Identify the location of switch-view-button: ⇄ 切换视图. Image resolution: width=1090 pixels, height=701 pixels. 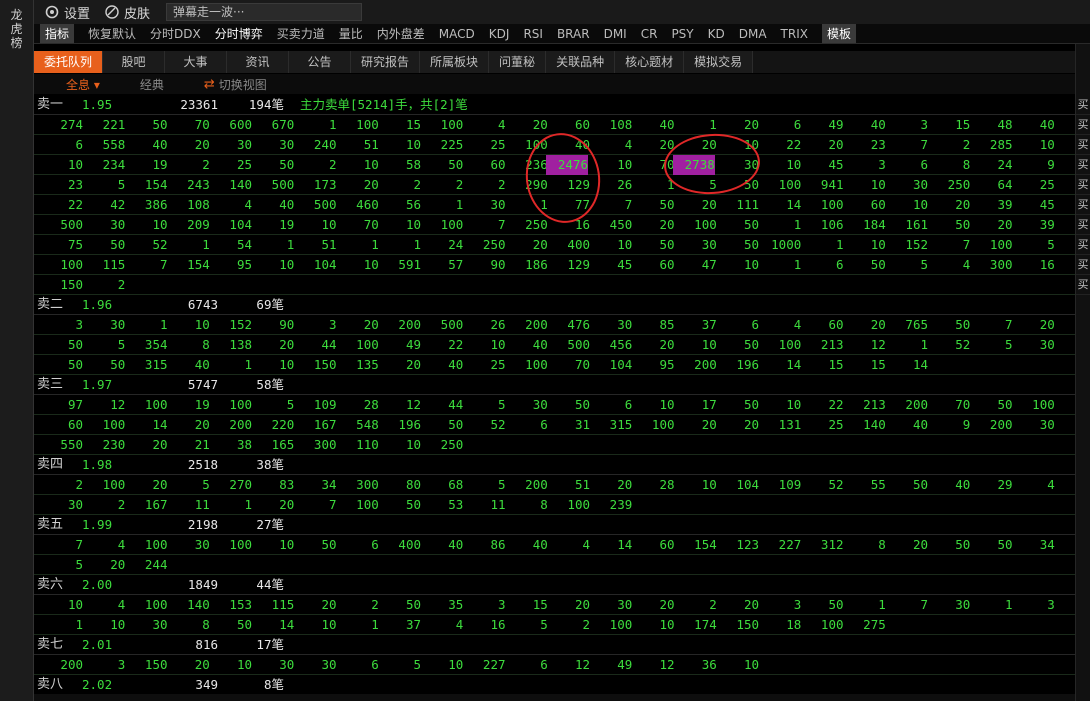
(235, 84).